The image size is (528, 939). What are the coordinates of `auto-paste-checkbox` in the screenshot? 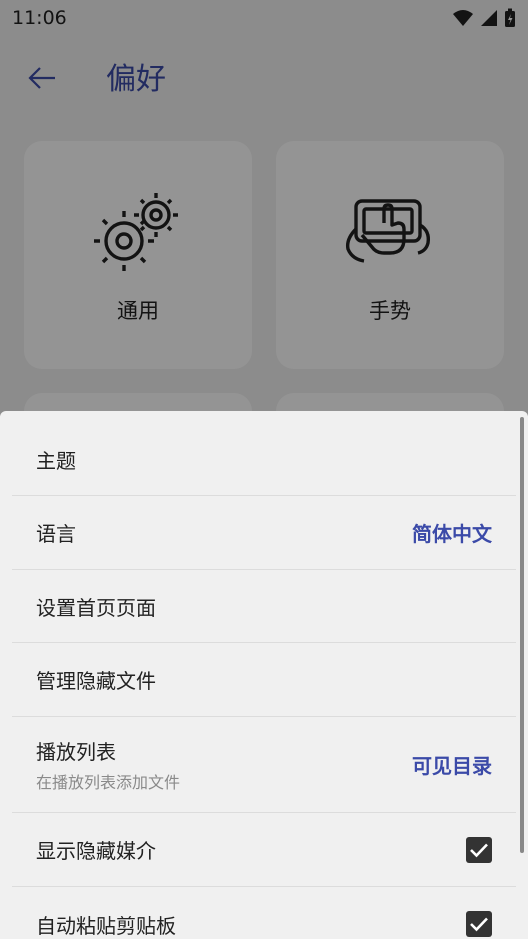 It's located at (479, 924).